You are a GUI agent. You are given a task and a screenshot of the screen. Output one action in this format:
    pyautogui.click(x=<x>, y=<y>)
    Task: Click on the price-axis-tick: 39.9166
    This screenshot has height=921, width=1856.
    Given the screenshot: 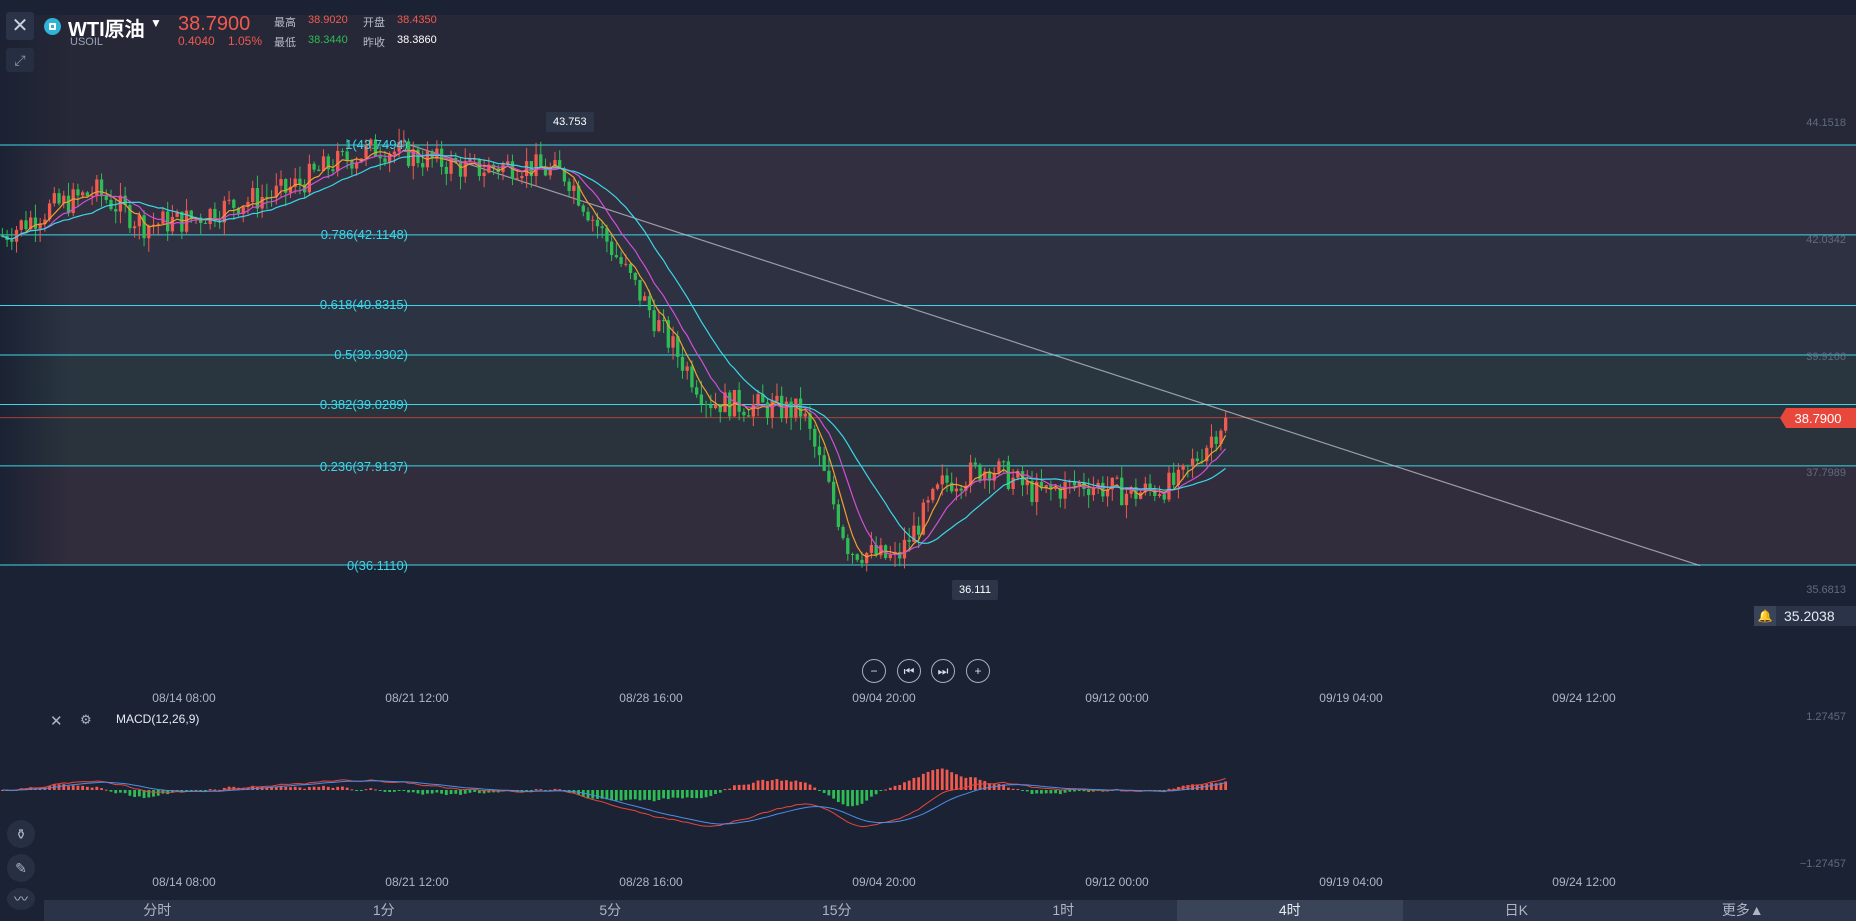 What is the action you would take?
    pyautogui.click(x=1826, y=357)
    